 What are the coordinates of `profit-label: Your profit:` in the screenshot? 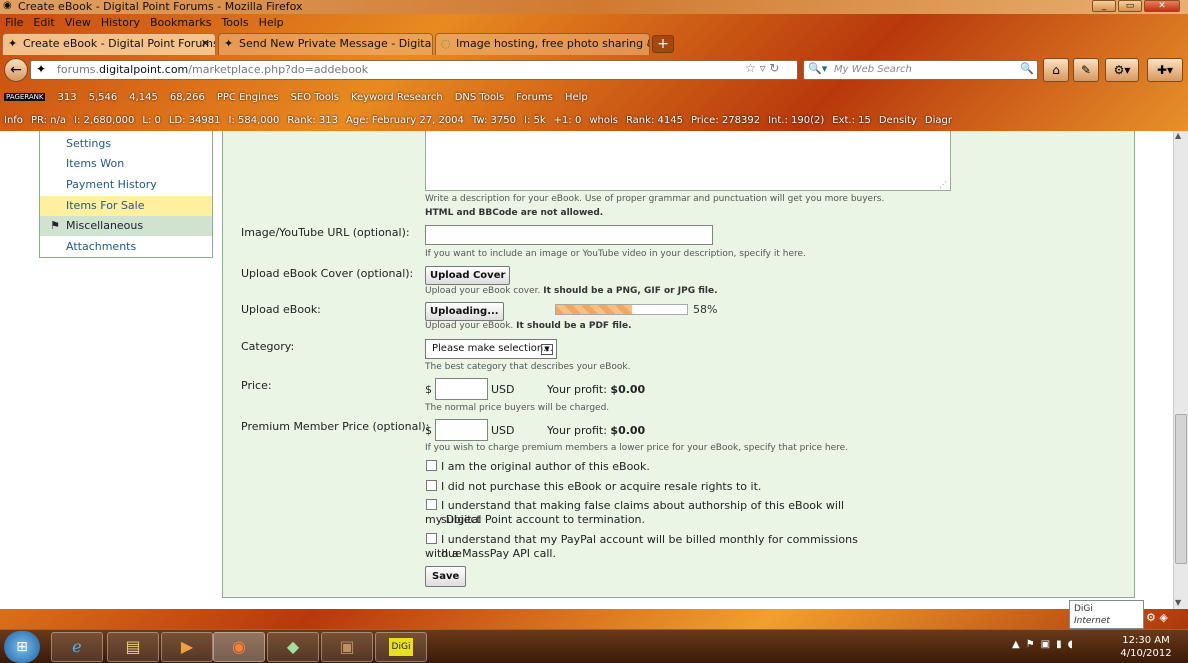 It's located at (577, 389).